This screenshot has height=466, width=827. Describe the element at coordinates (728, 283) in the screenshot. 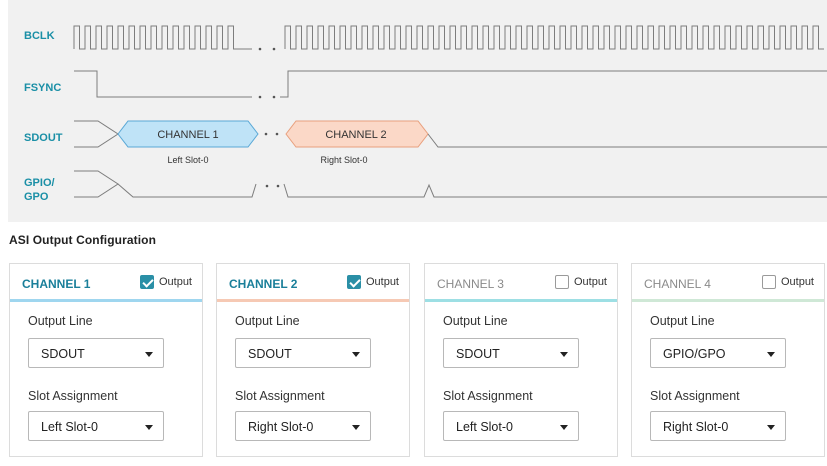

I see `channel-card-header: CHANNEL 4 Output` at that location.